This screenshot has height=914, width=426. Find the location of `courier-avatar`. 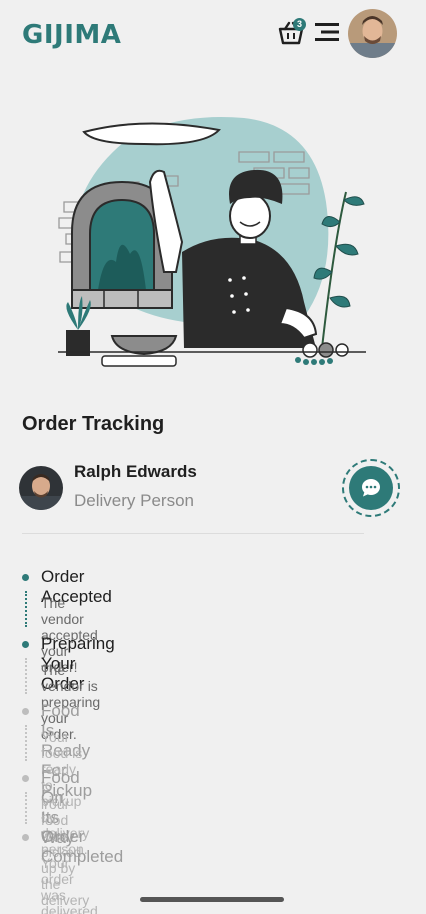

courier-avatar is located at coordinates (41, 488).